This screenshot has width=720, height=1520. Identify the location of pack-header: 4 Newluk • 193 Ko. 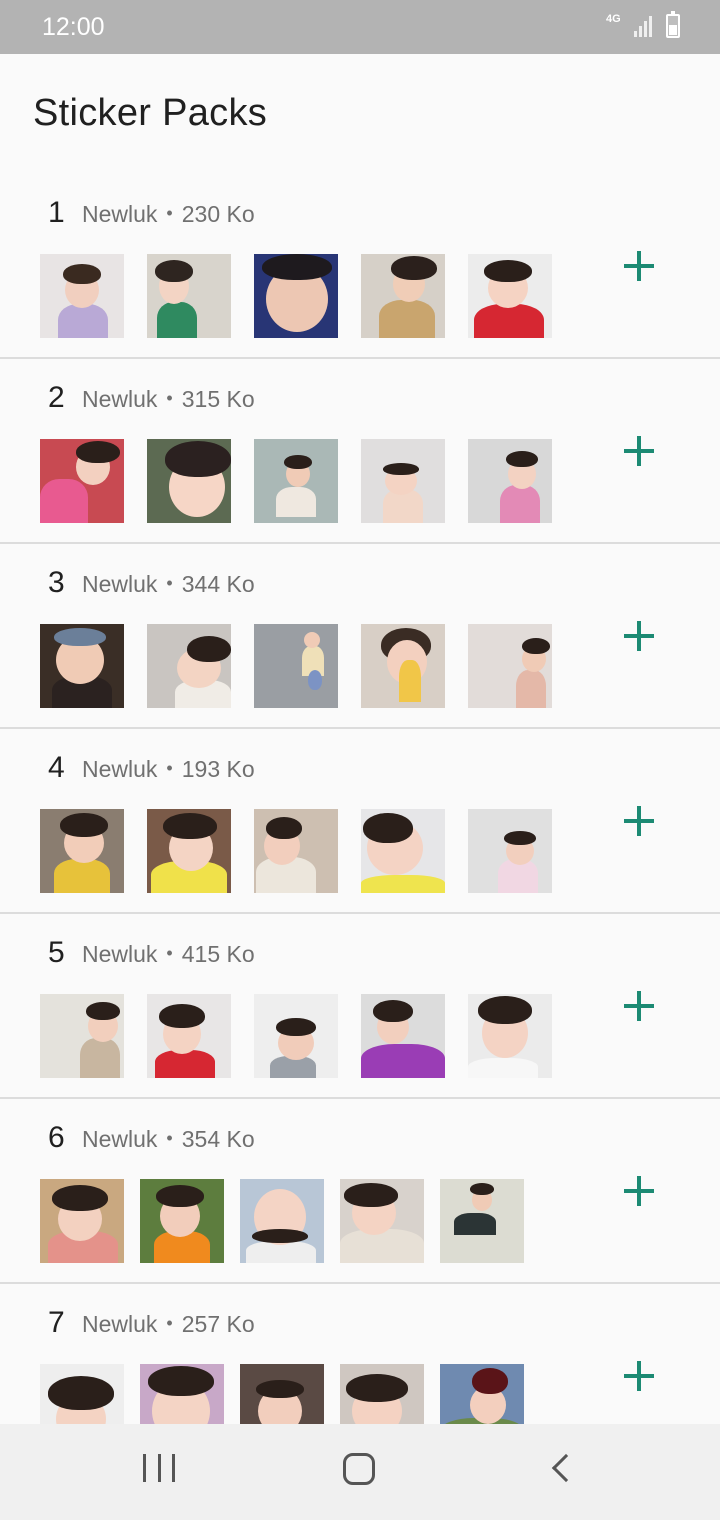
(151, 768).